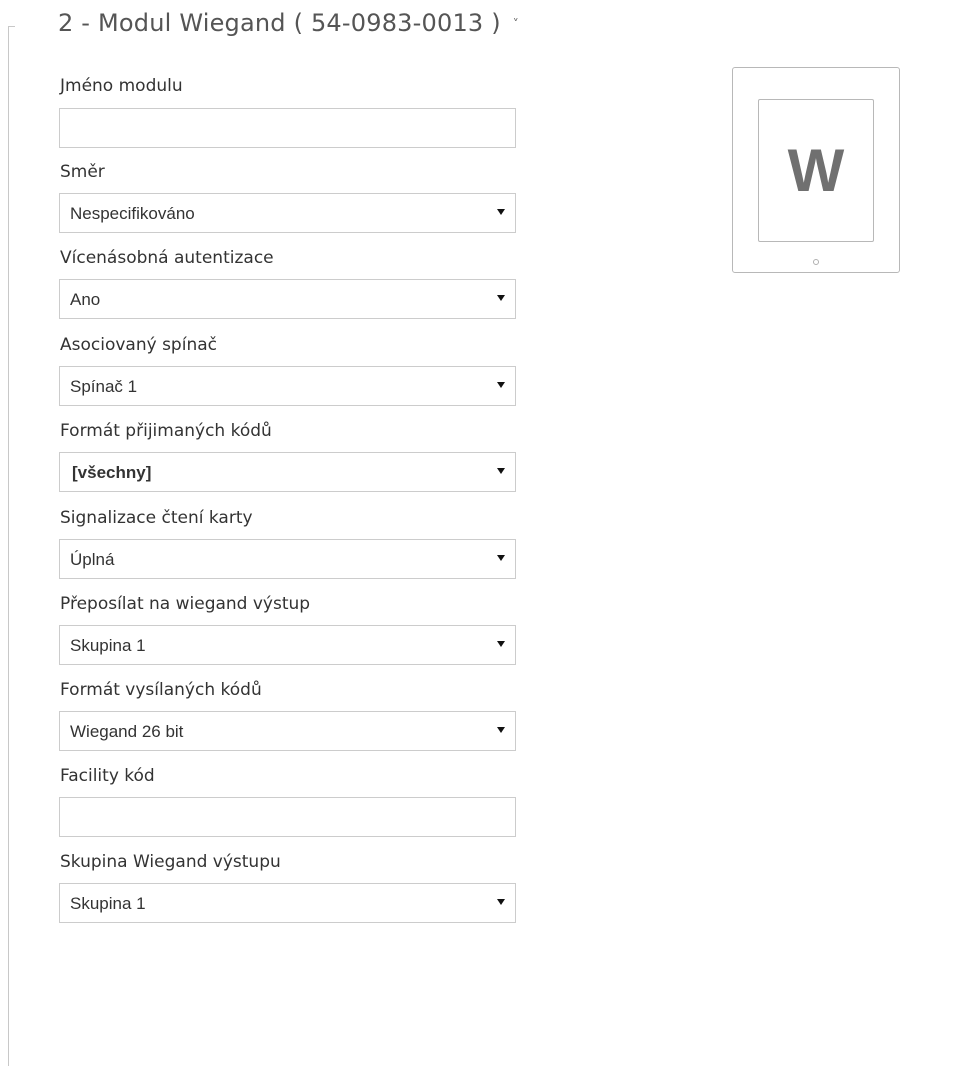  Describe the element at coordinates (138, 345) in the screenshot. I see `associated-switch-label: Asociovaný spínač` at that location.